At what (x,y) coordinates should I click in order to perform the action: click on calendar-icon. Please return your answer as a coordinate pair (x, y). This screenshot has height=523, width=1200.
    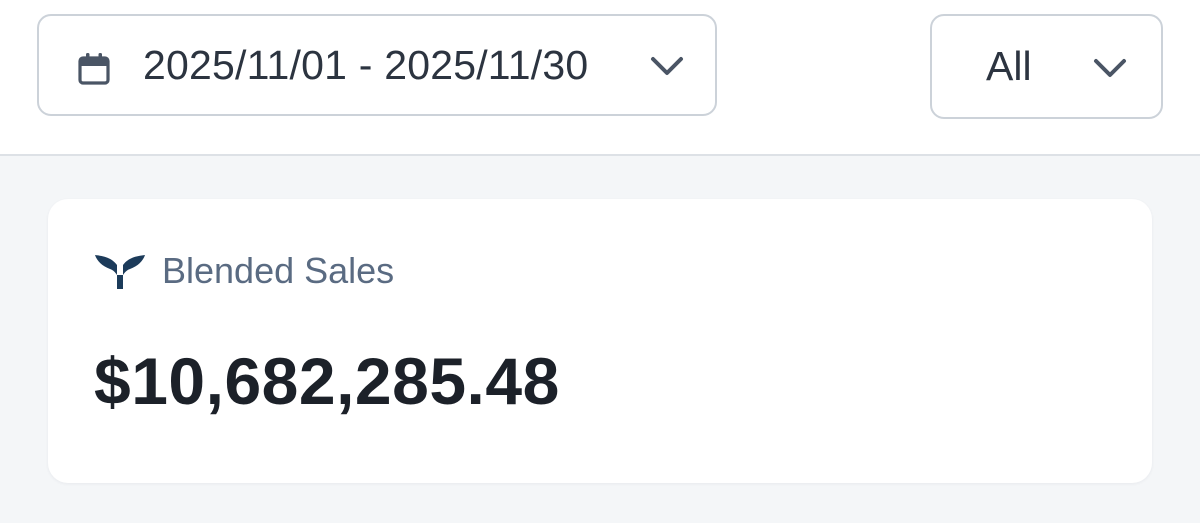
    Looking at the image, I should click on (94, 69).